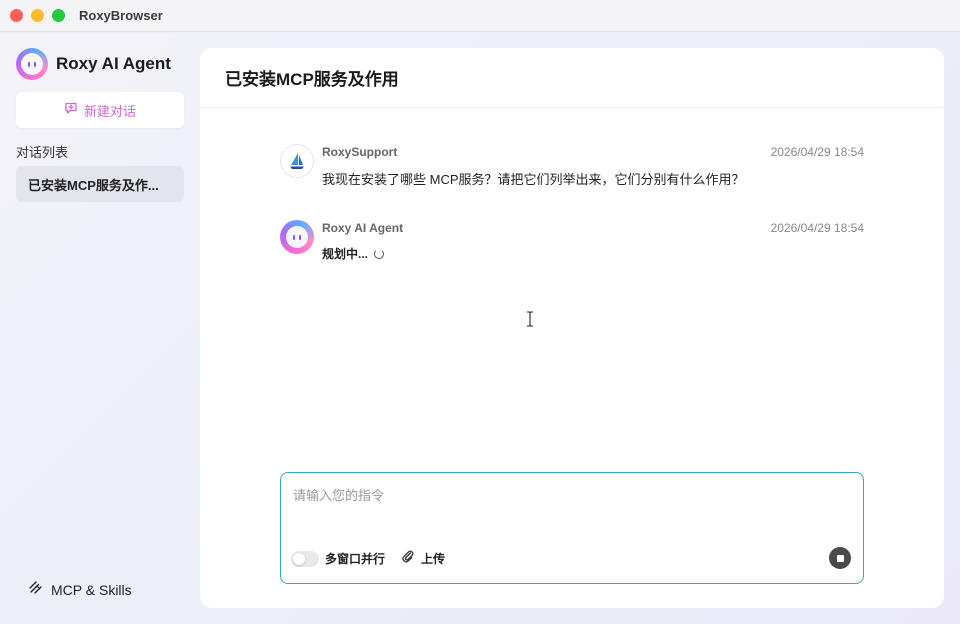  I want to click on input-toolbar: 多窗口并行 上传, so click(368, 558).